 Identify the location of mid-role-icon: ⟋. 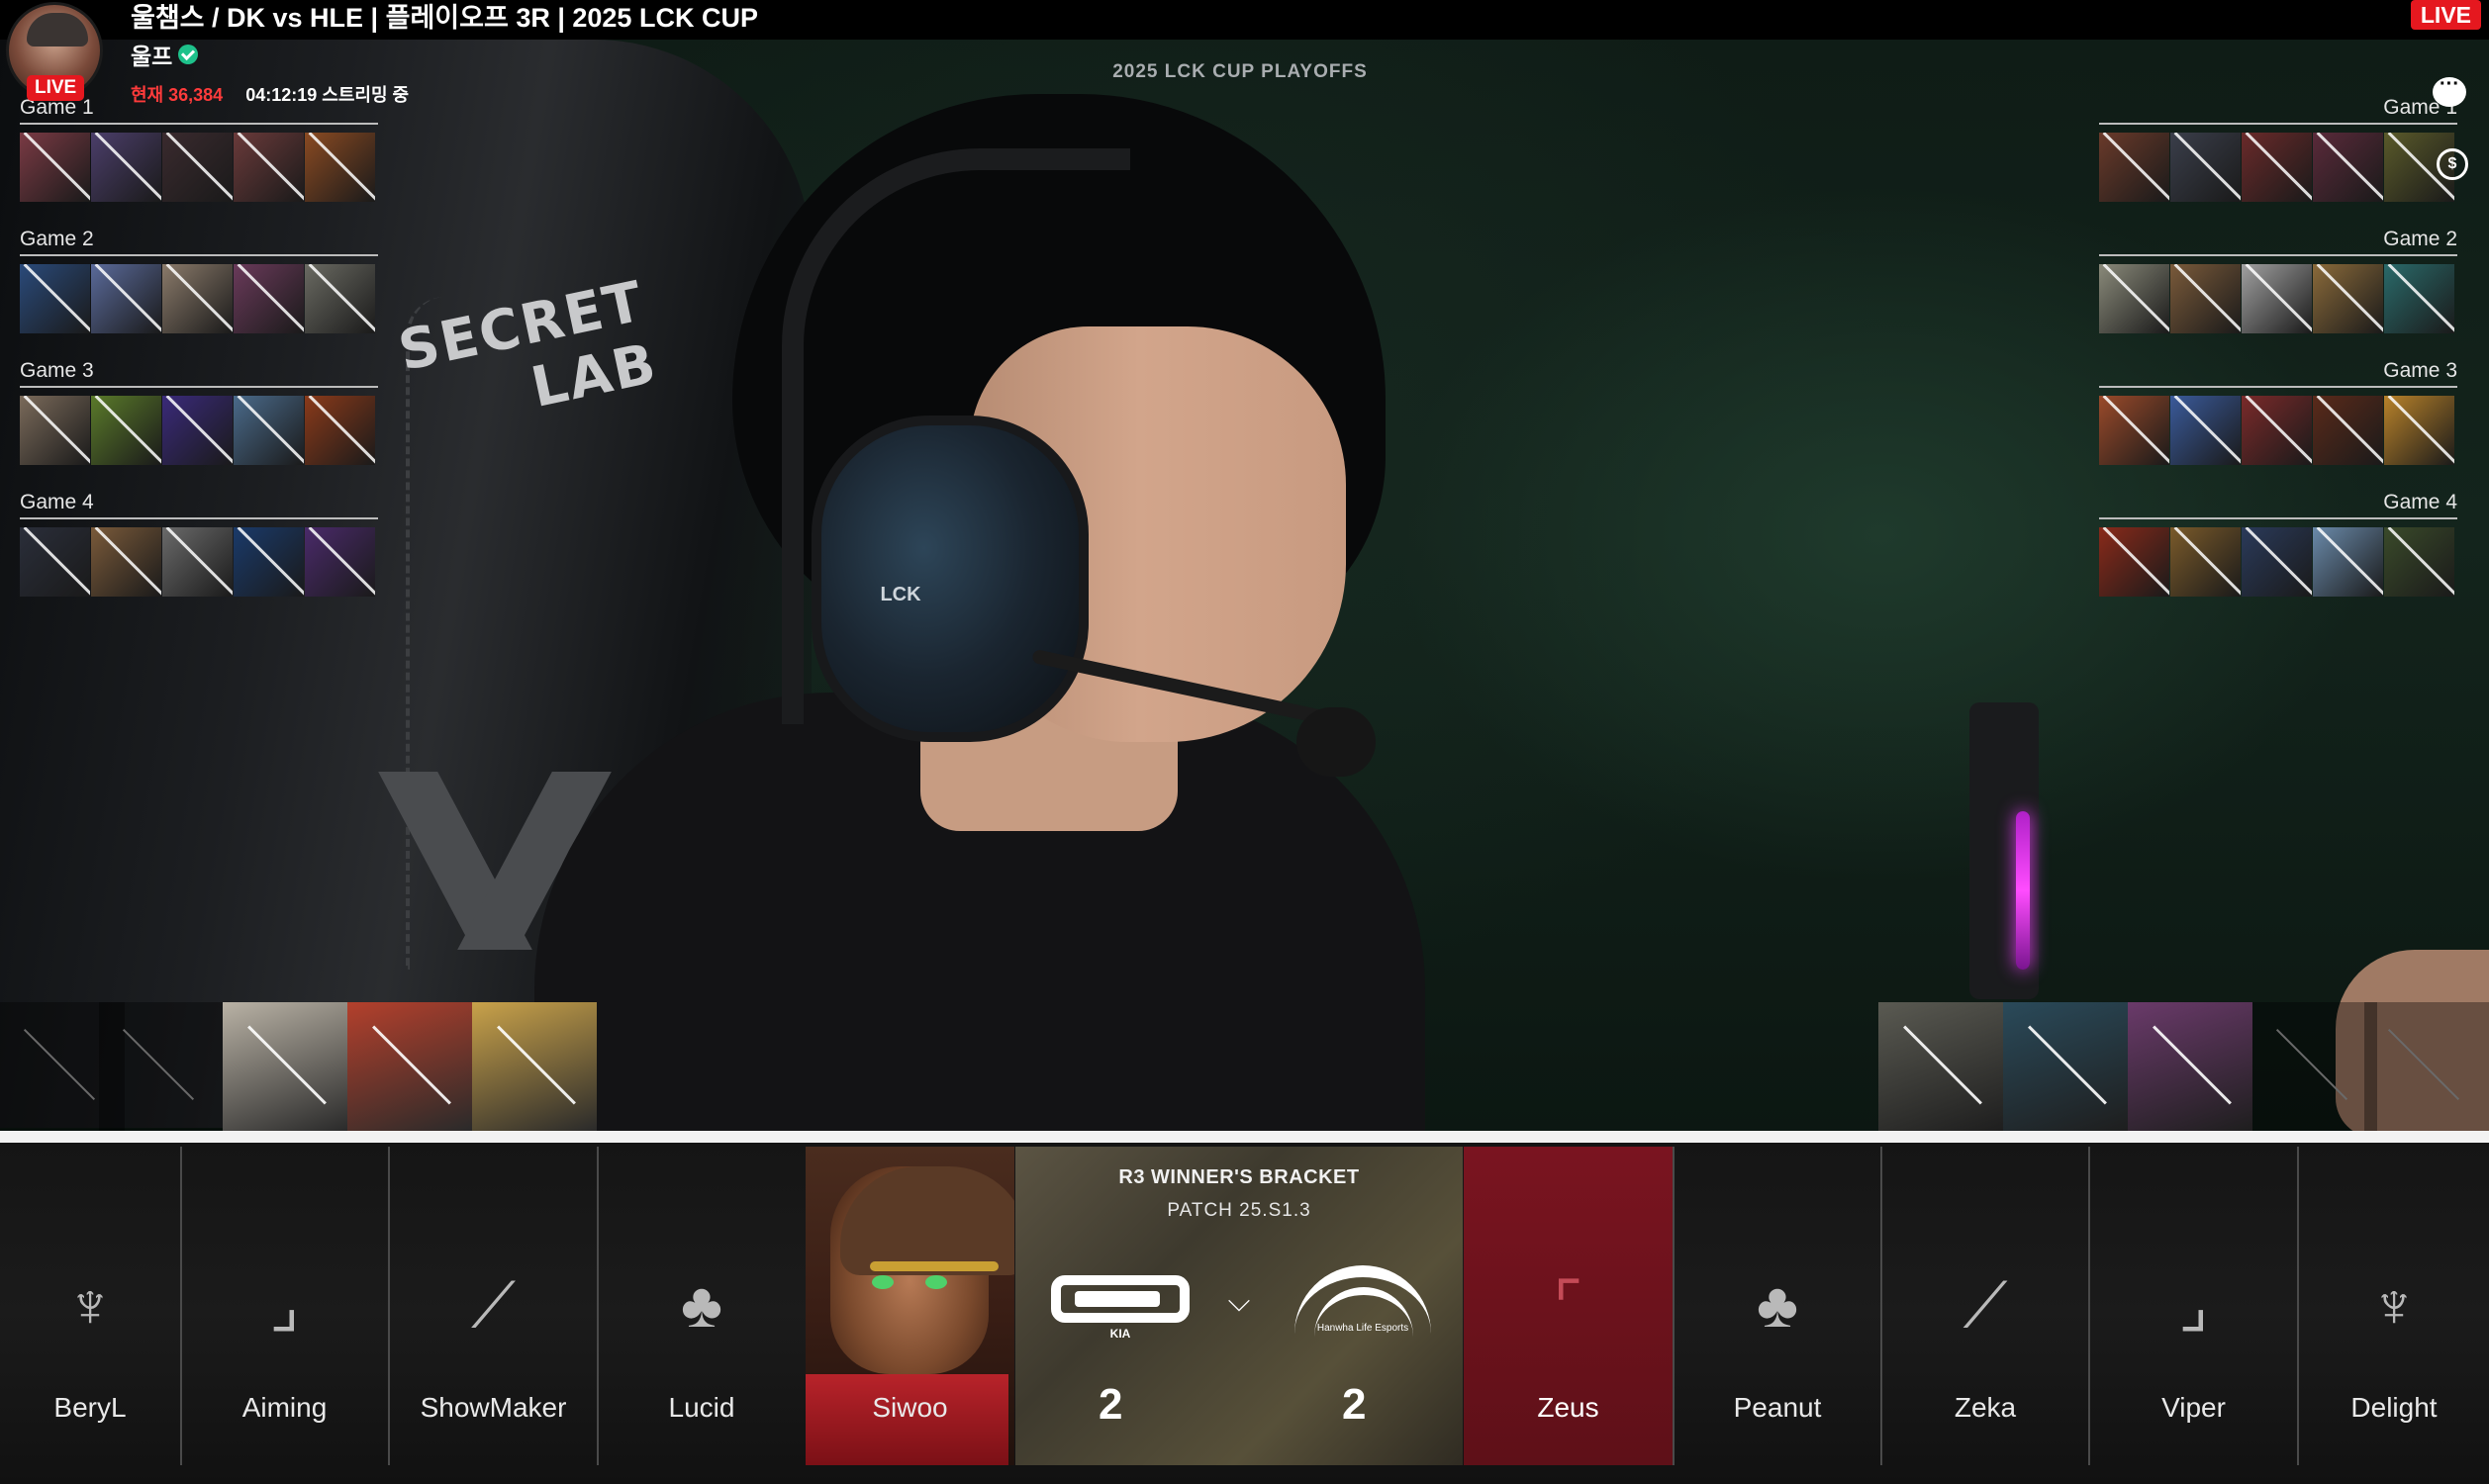
(493, 1304).